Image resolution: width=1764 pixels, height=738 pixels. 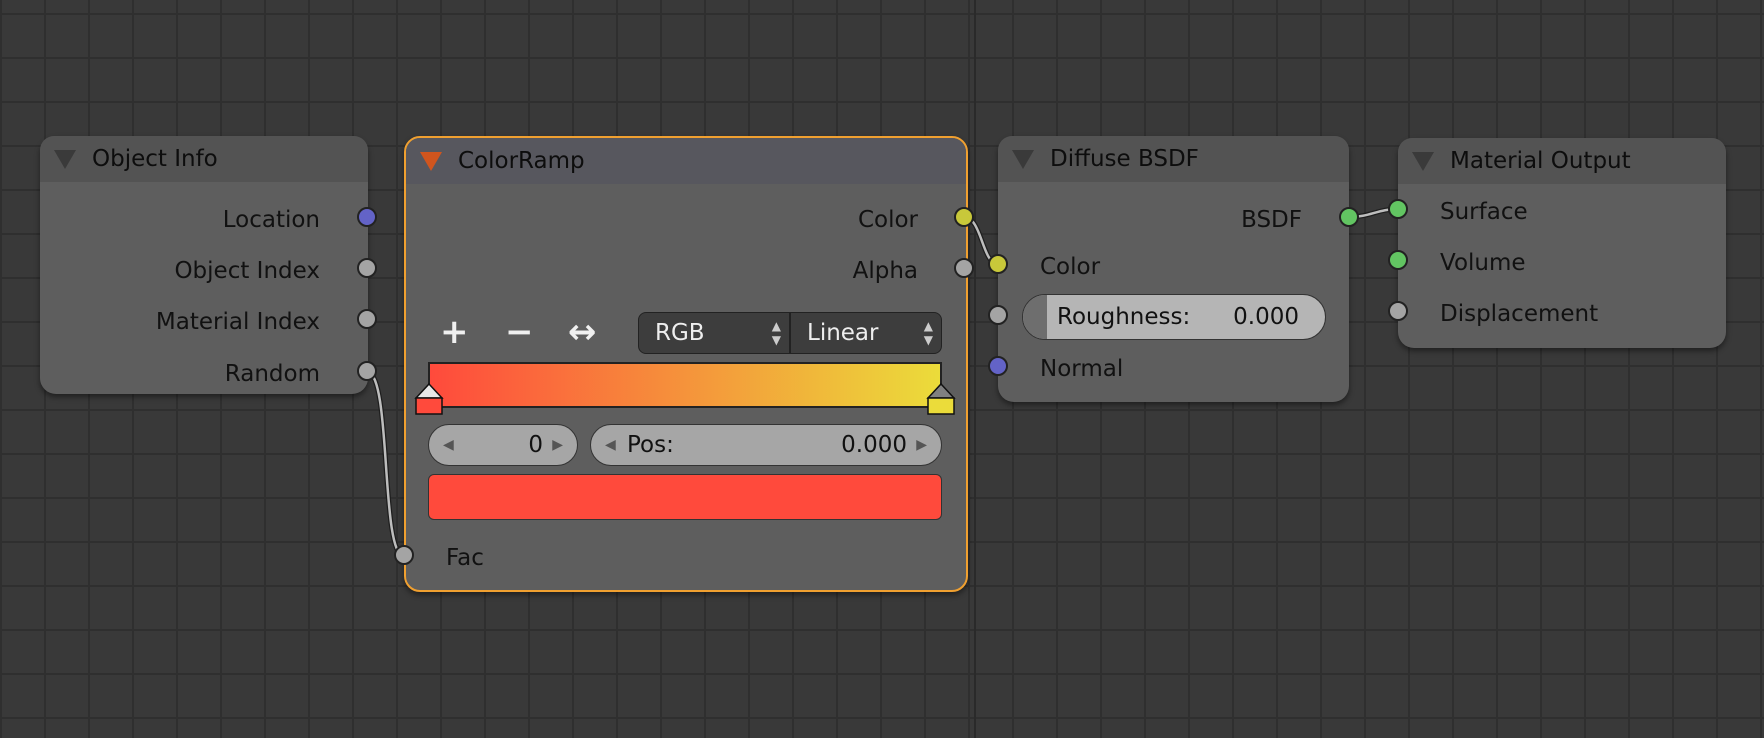 I want to click on output-label-location: Location, so click(x=271, y=220).